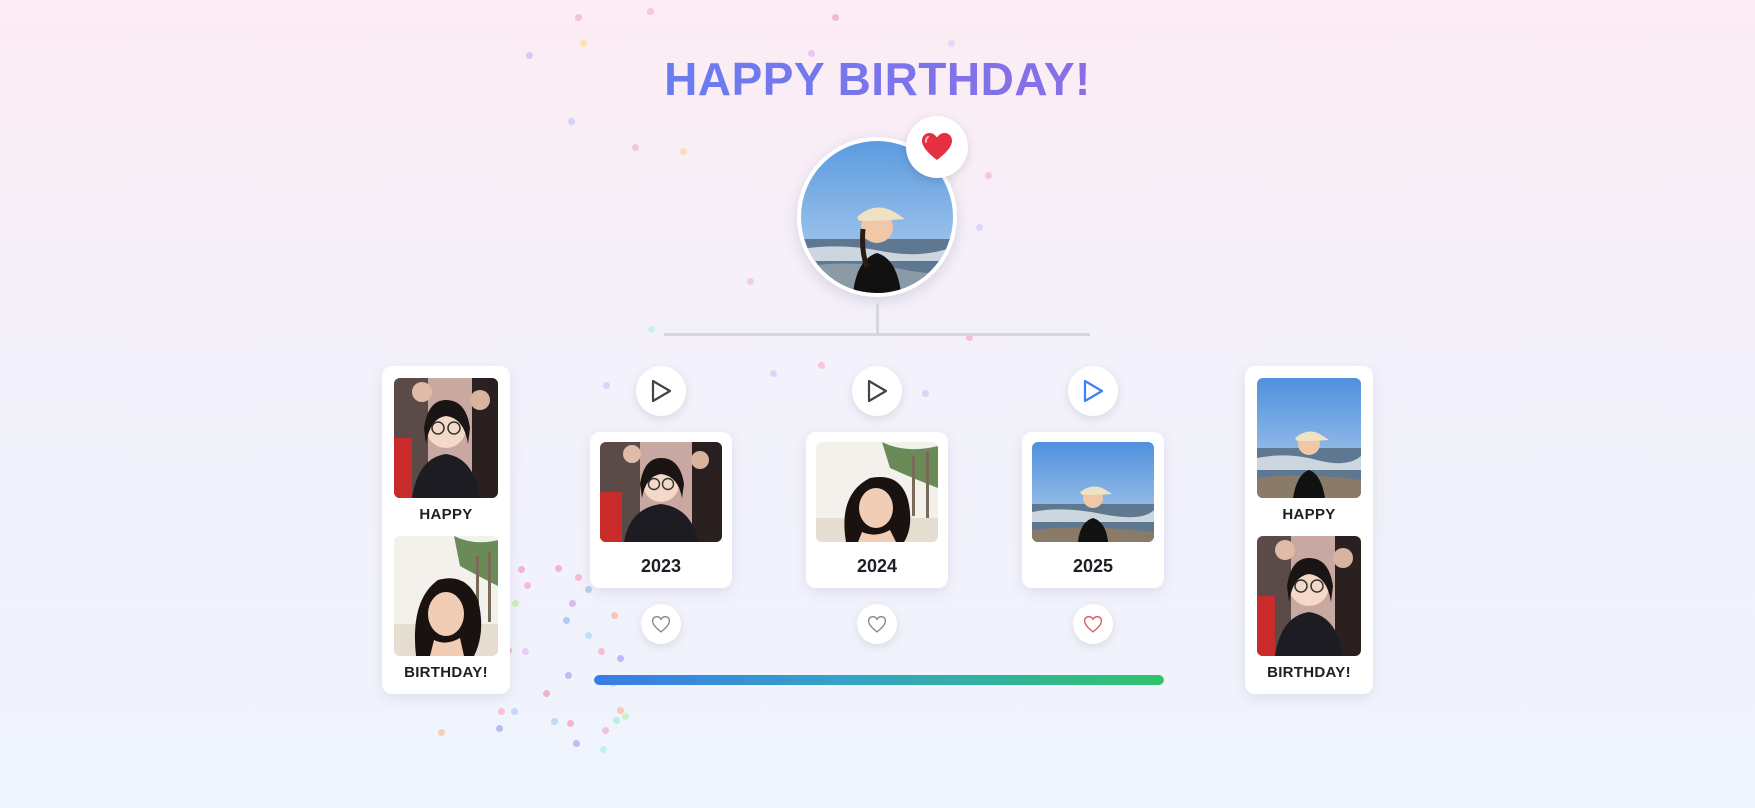 This screenshot has height=808, width=1755. I want to click on progress-fill, so click(879, 680).